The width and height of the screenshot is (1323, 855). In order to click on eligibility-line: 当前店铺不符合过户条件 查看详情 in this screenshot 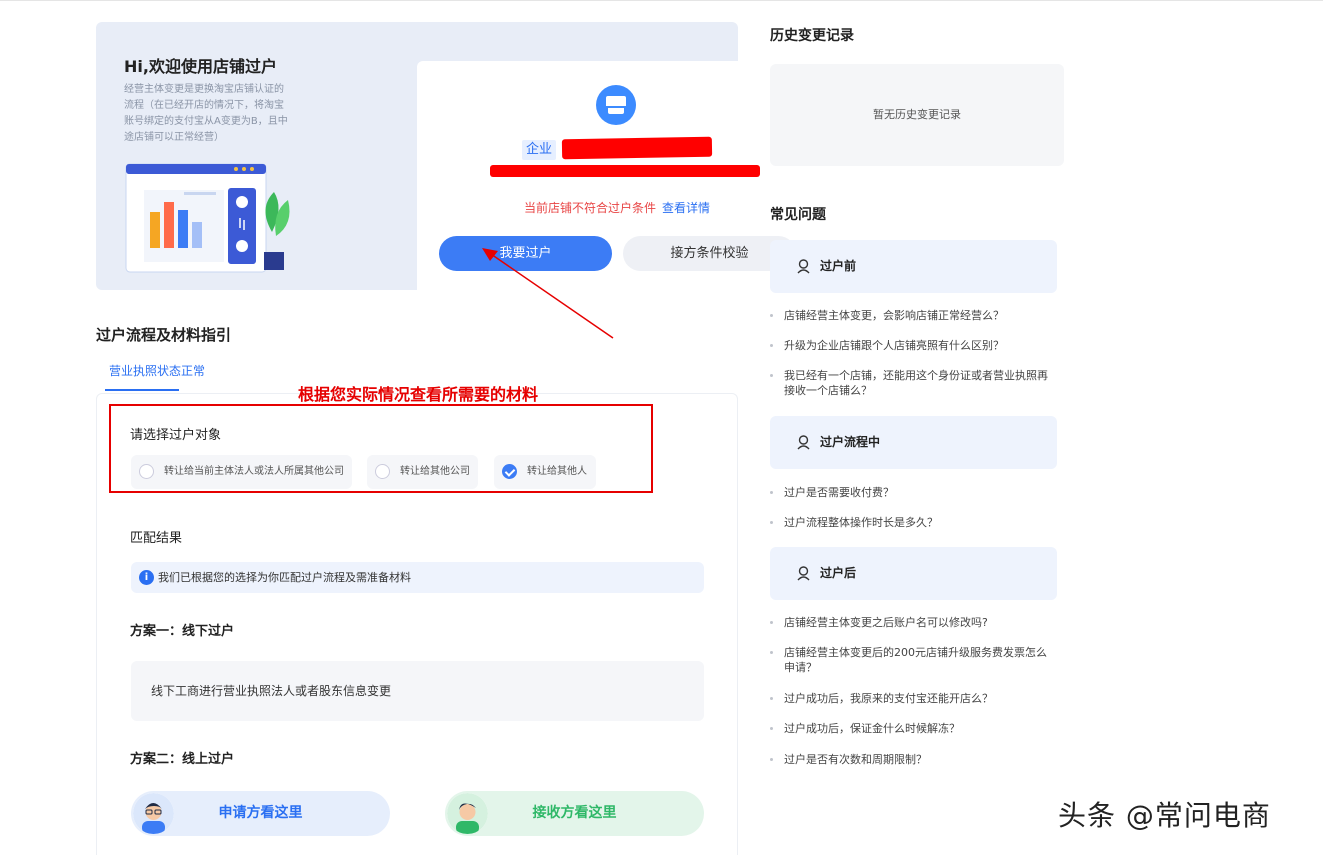, I will do `click(617, 207)`.